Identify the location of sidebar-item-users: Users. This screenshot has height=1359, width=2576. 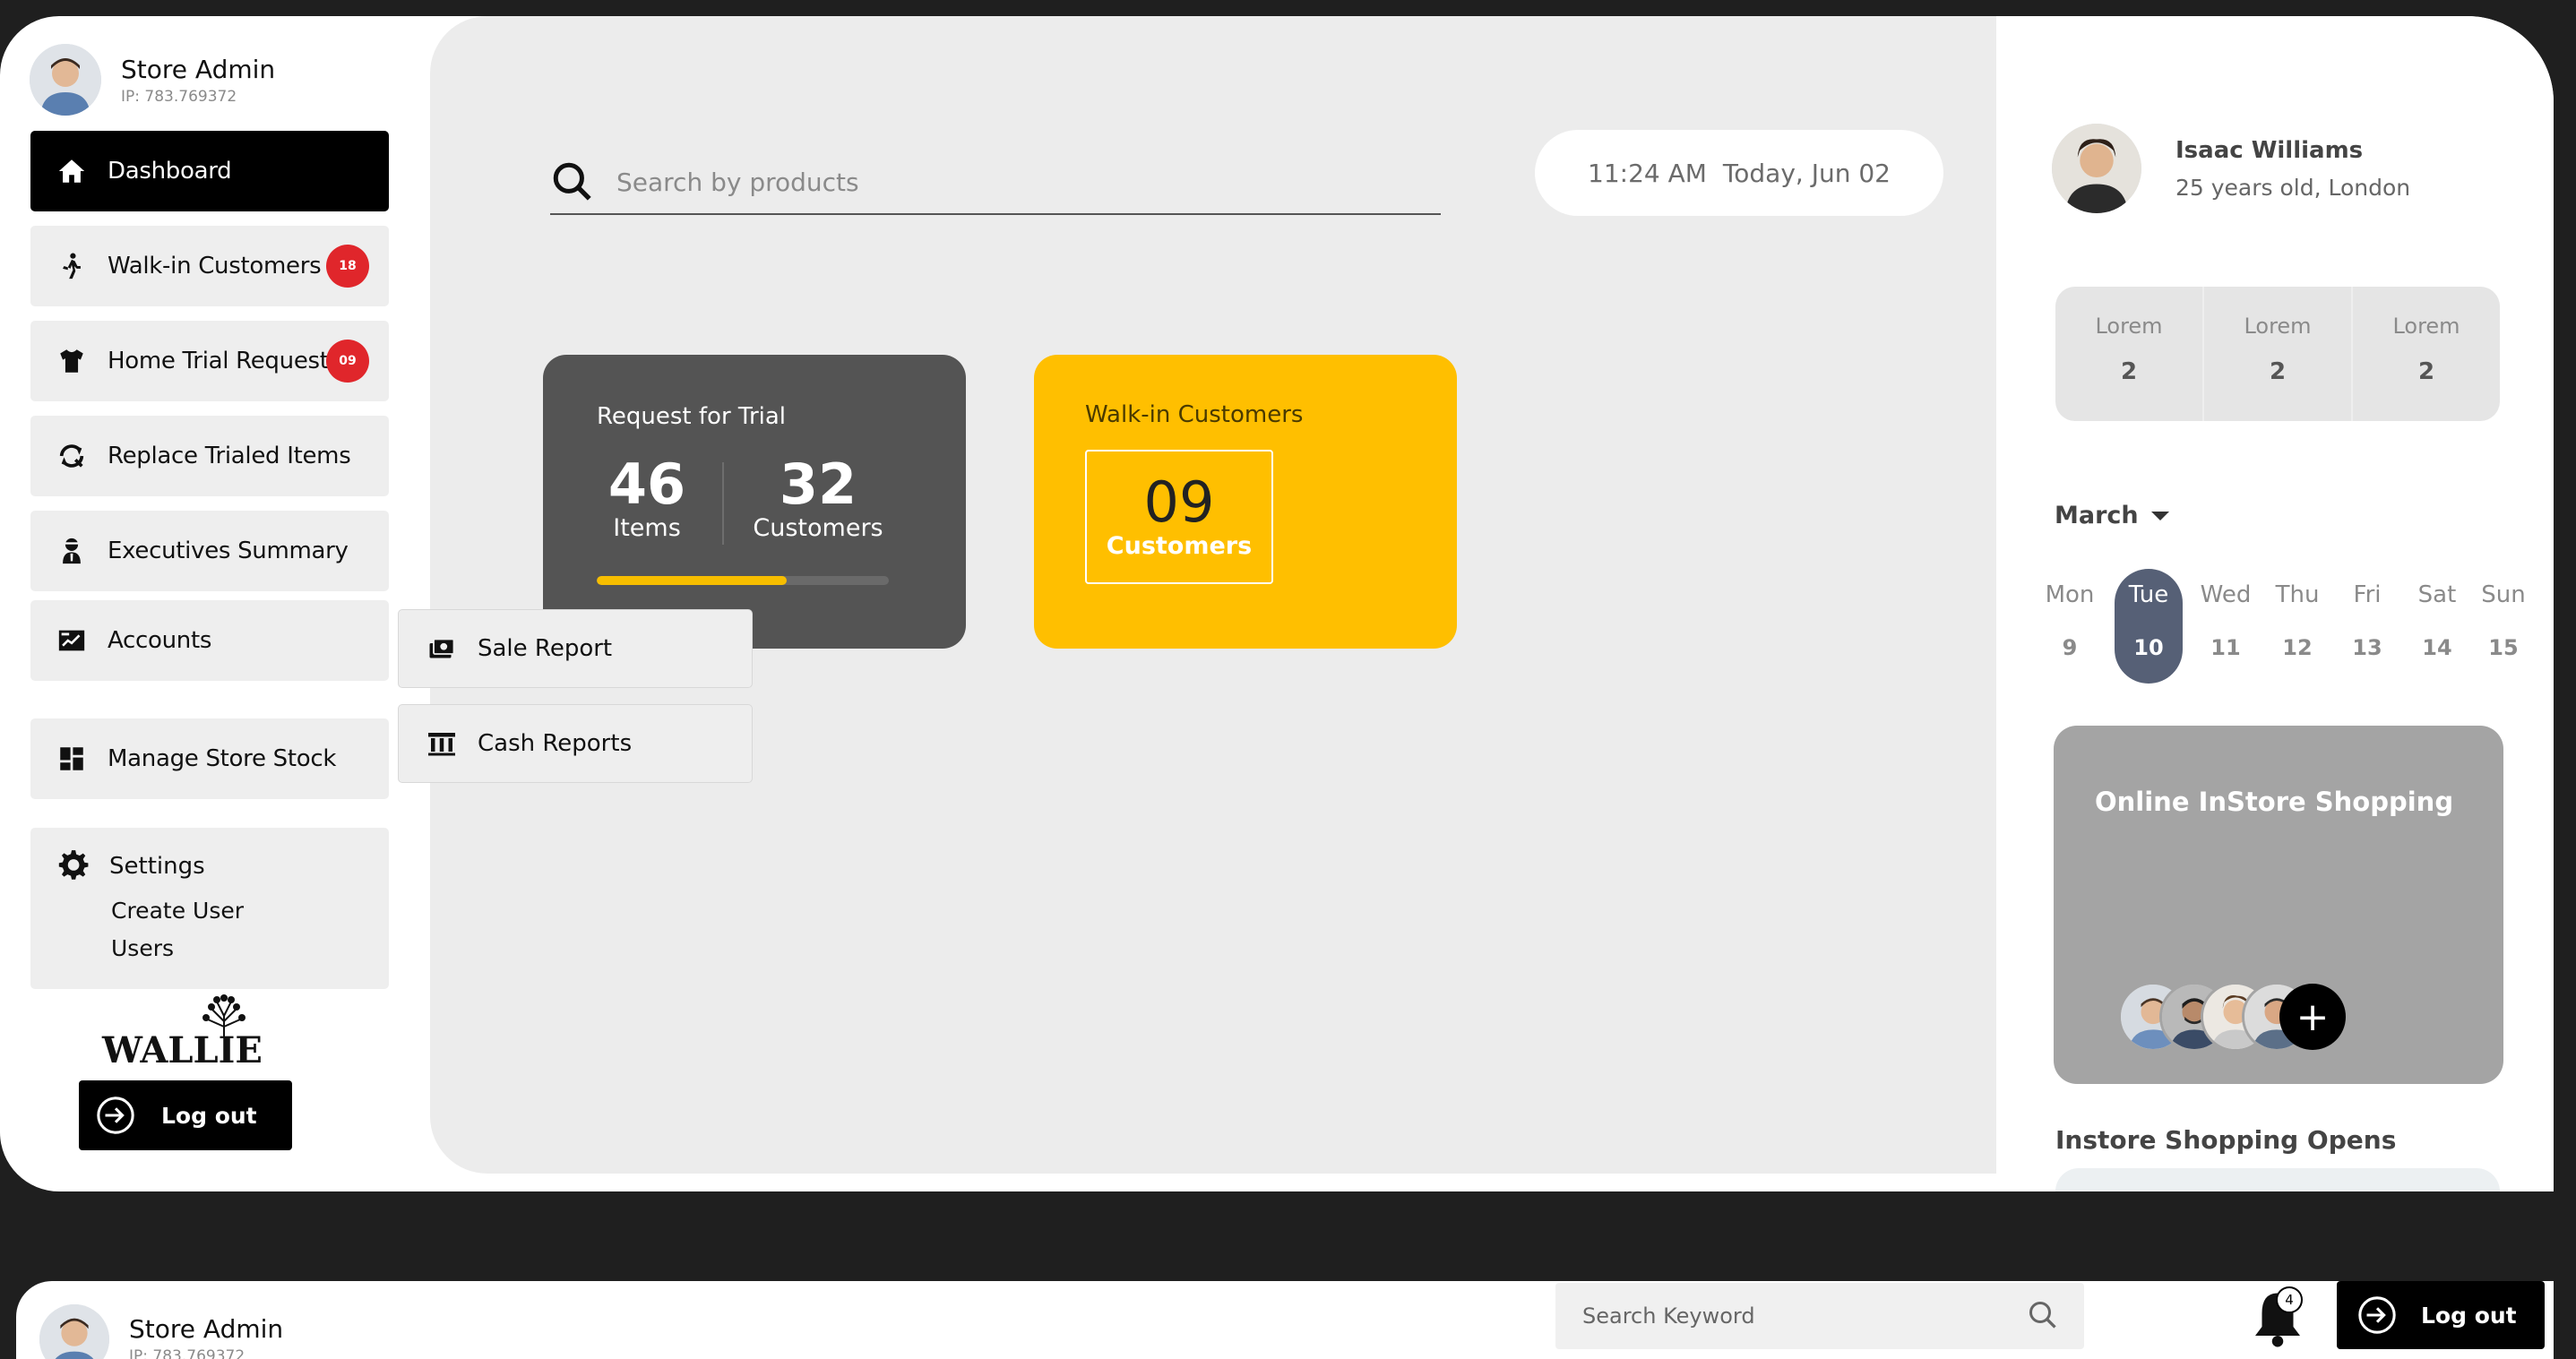
(142, 948).